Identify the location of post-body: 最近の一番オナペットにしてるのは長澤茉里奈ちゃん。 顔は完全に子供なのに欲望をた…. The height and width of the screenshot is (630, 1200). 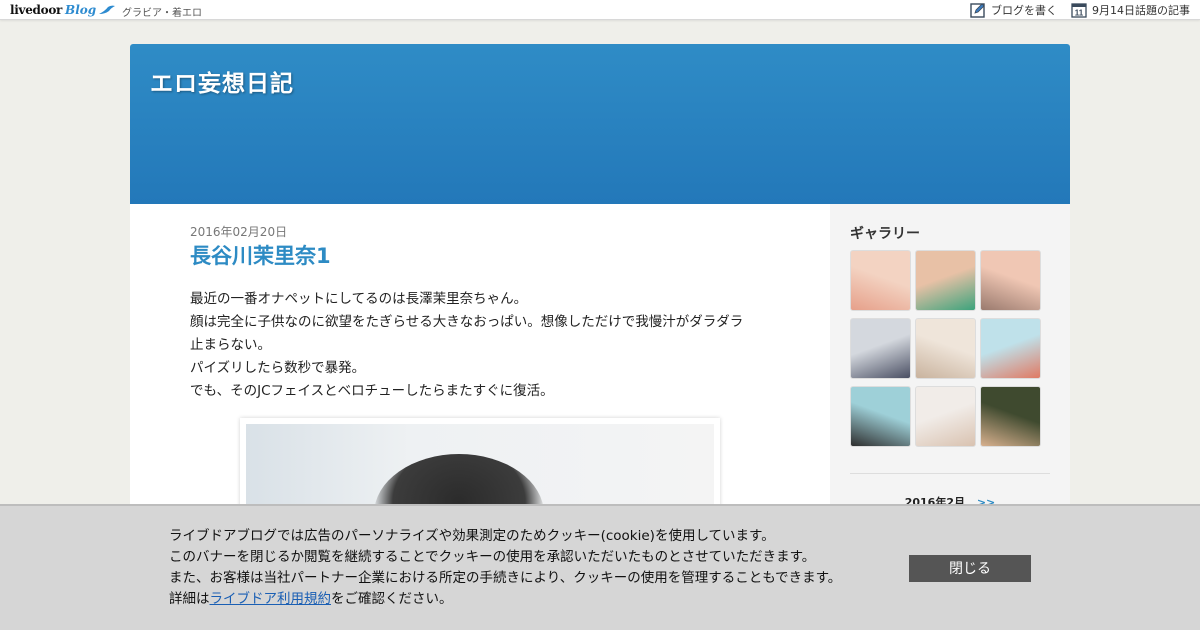
(485, 345).